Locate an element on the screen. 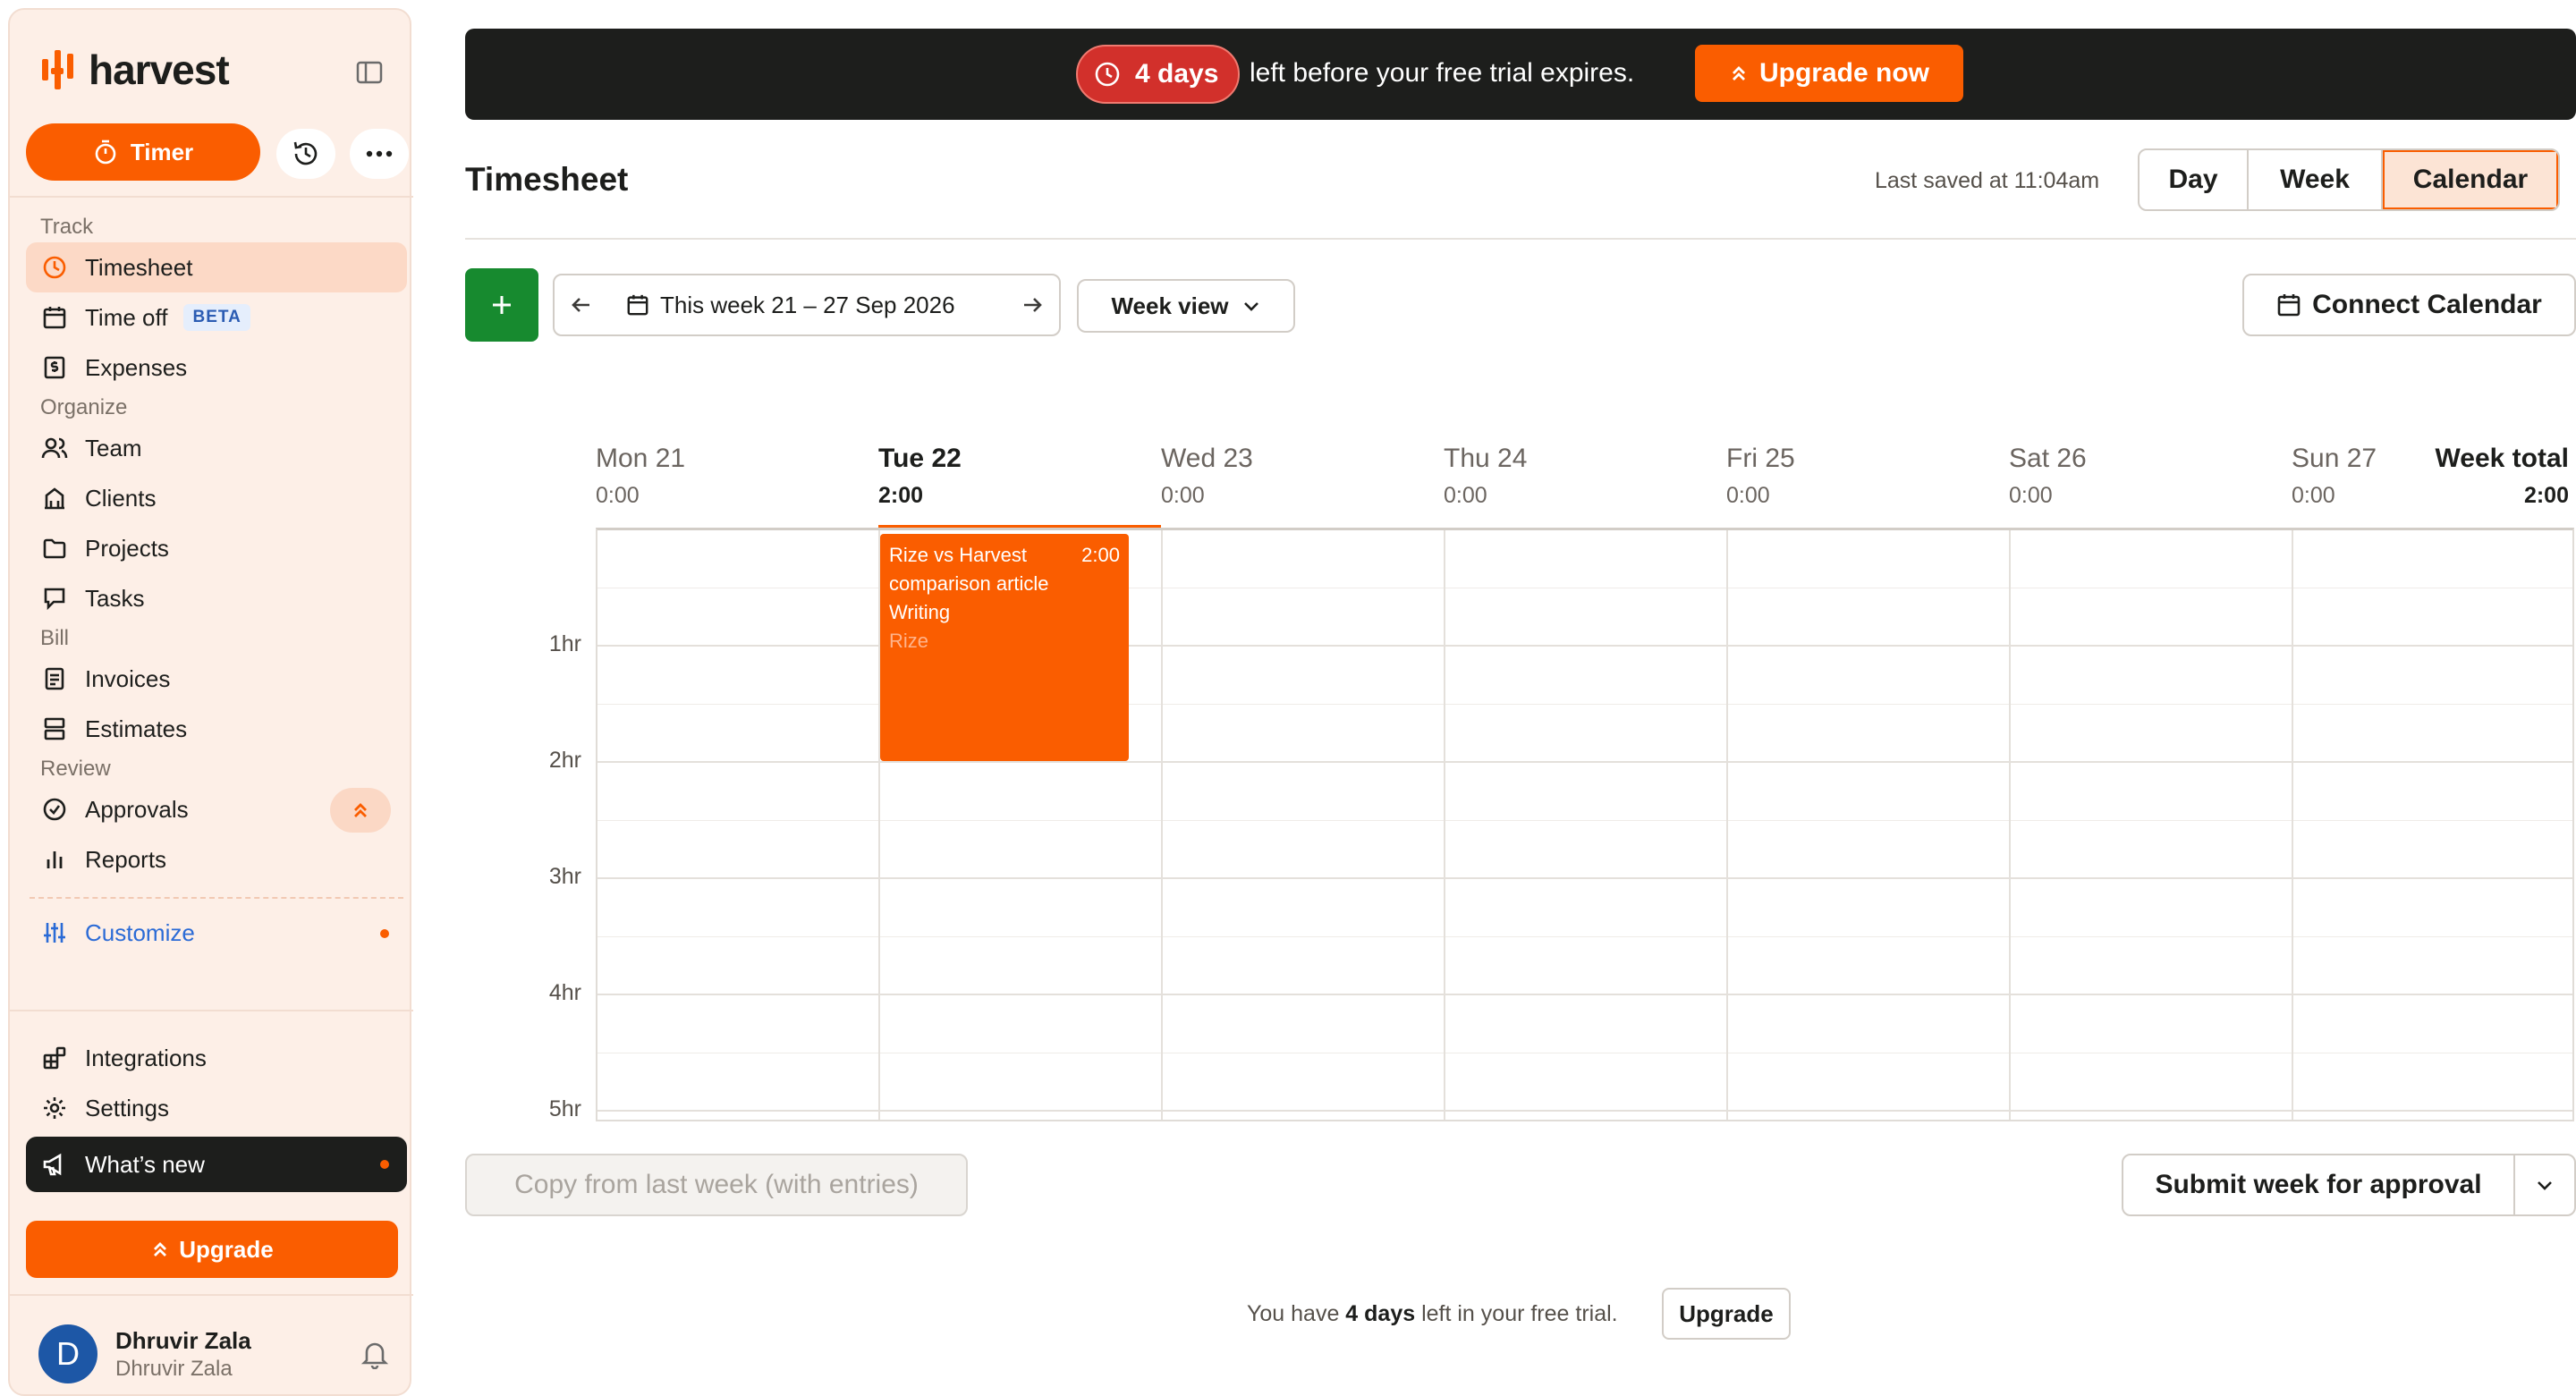 The width and height of the screenshot is (2576, 1396). plus-icon is located at coordinates (502, 305).